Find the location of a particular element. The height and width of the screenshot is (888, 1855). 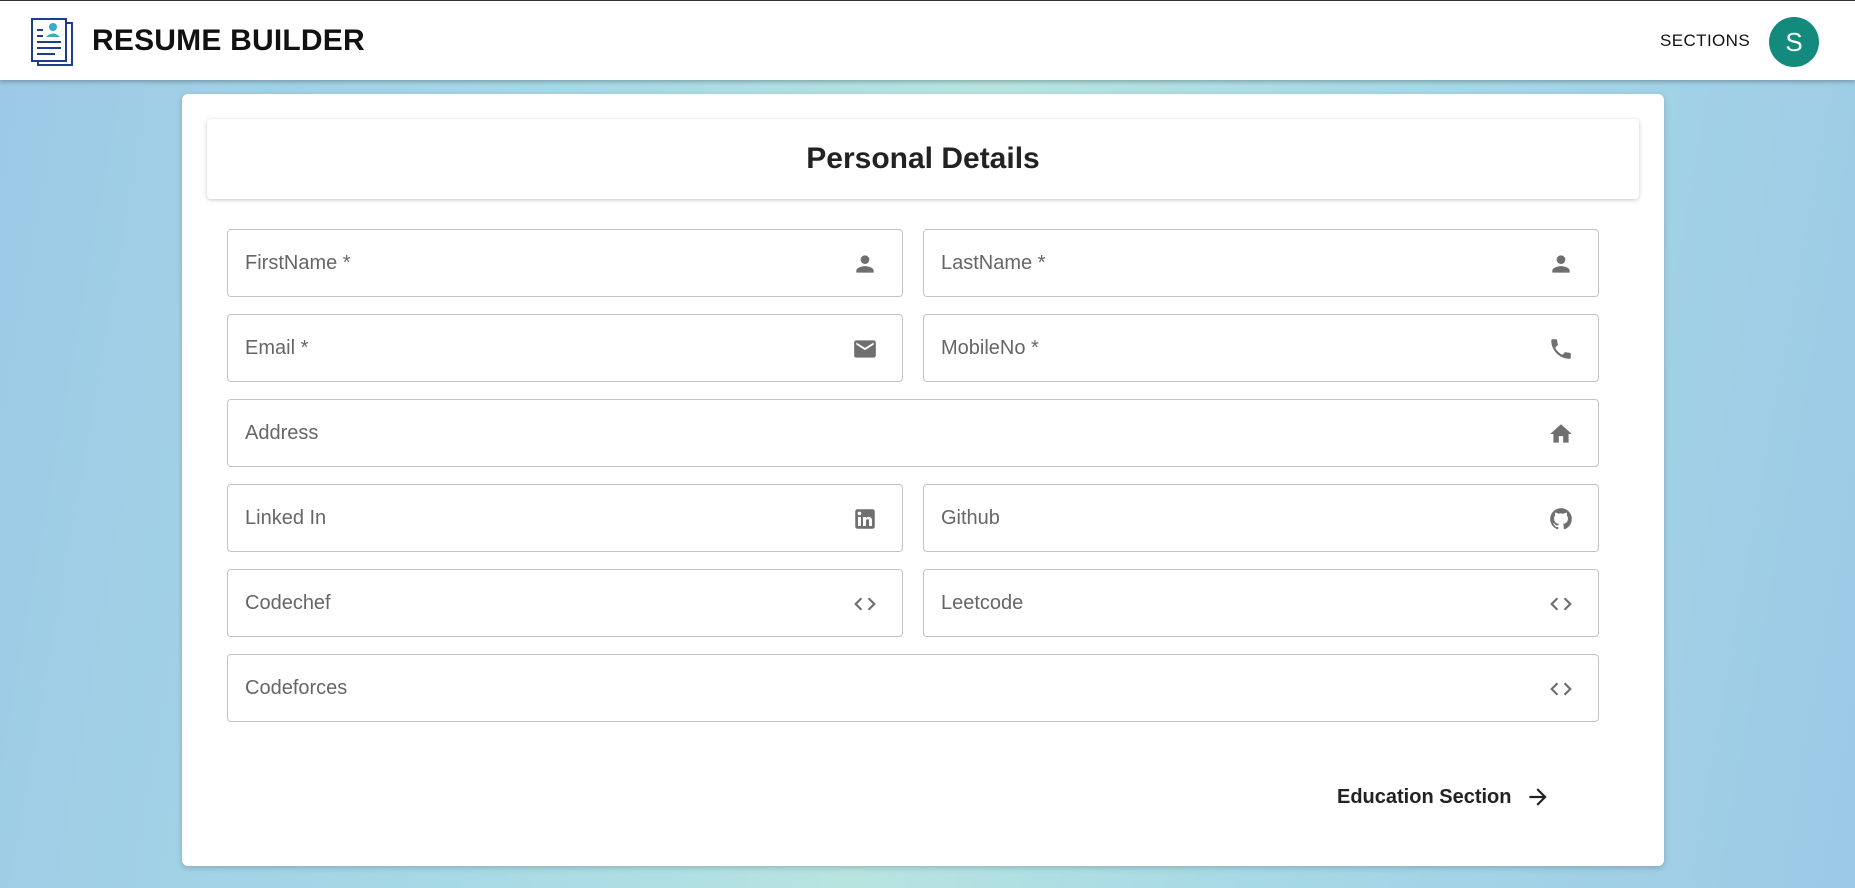

home-icon is located at coordinates (1561, 434).